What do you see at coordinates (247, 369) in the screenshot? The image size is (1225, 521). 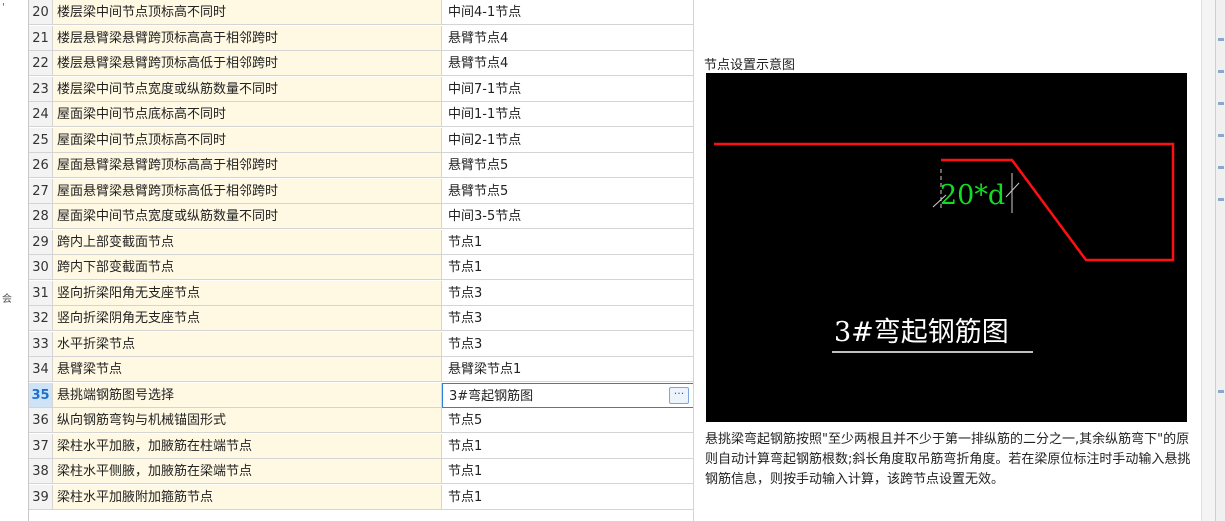 I see `setting-name: 悬臂梁节点` at bounding box center [247, 369].